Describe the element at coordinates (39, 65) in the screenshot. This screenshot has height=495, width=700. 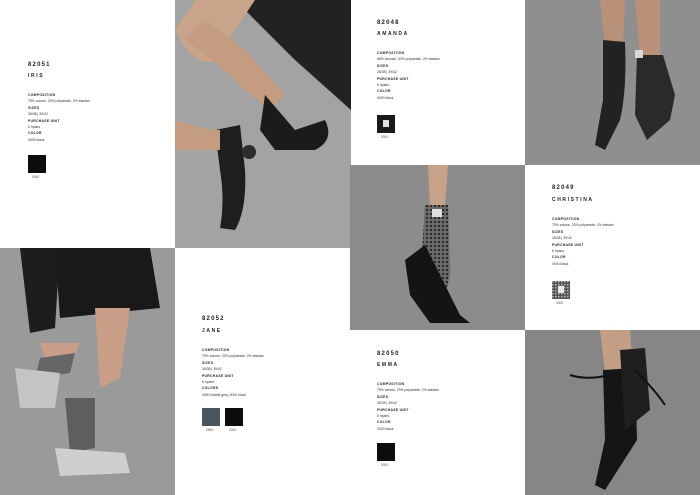
I see `product-code: 82051` at that location.